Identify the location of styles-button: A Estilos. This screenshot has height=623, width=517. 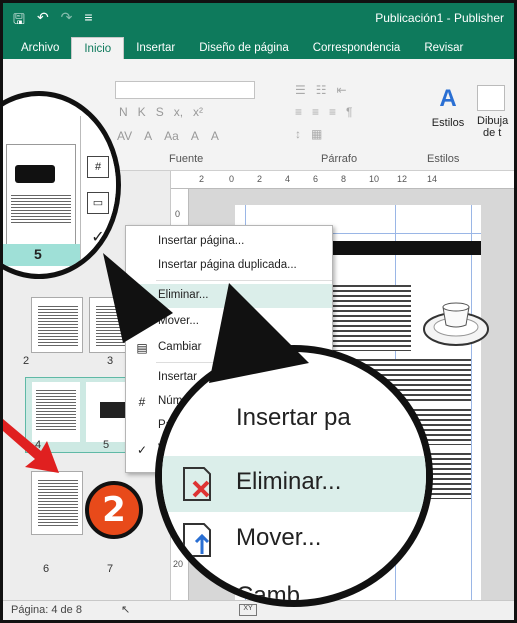
(448, 107).